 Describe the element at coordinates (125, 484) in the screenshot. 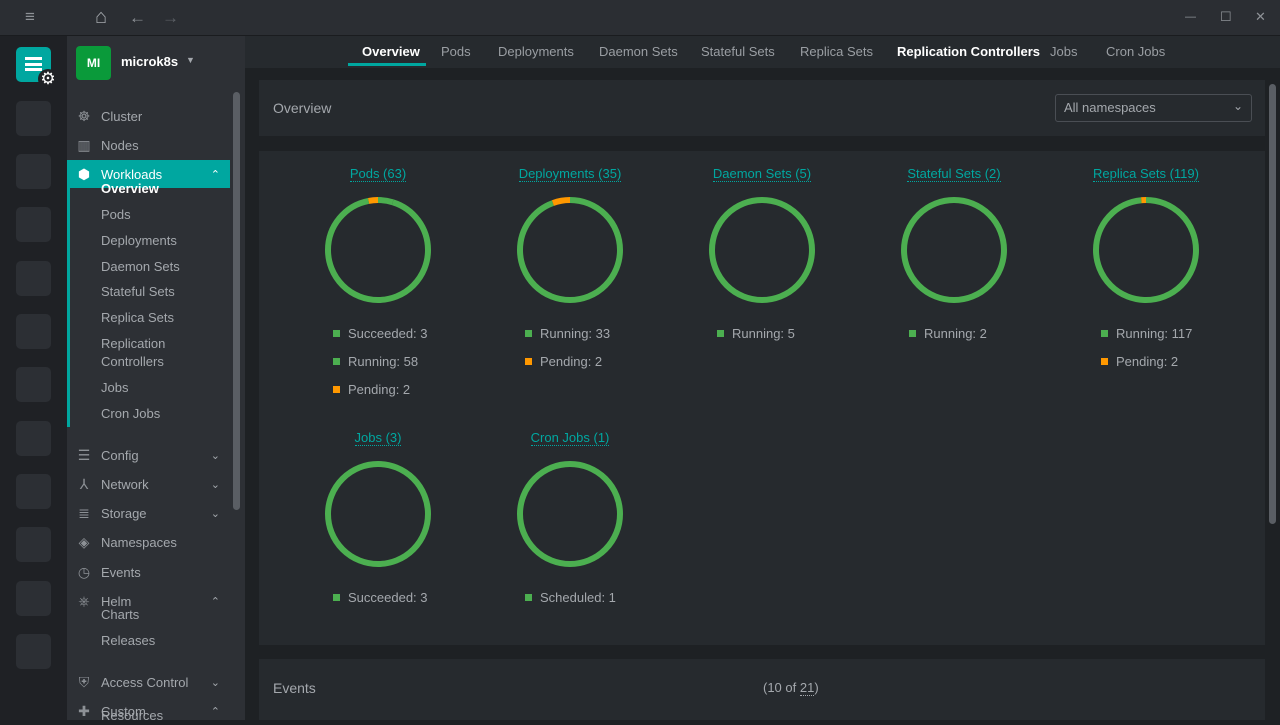

I see `sidebar-item-label: Network` at that location.